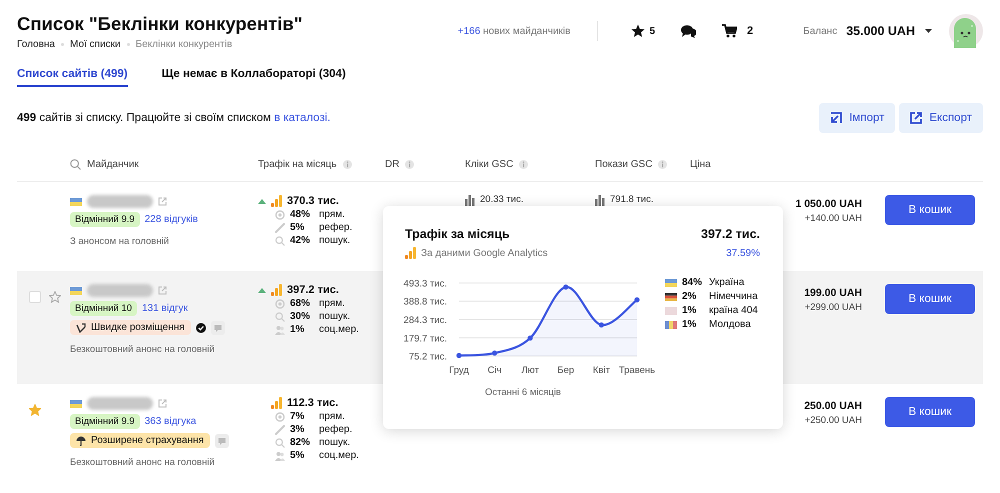 The image size is (1000, 493). Describe the element at coordinates (36, 44) in the screenshot. I see `breadcrumb-item: Головна` at that location.